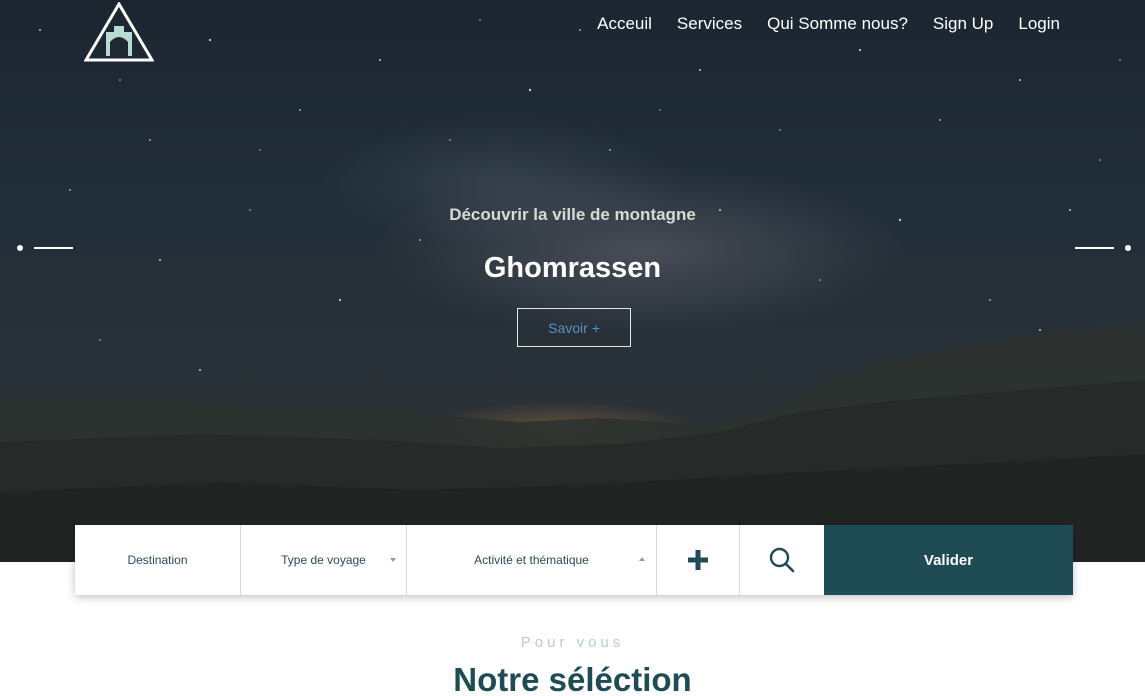  What do you see at coordinates (963, 24) in the screenshot?
I see `nav-item-sign-up: Sign Up` at bounding box center [963, 24].